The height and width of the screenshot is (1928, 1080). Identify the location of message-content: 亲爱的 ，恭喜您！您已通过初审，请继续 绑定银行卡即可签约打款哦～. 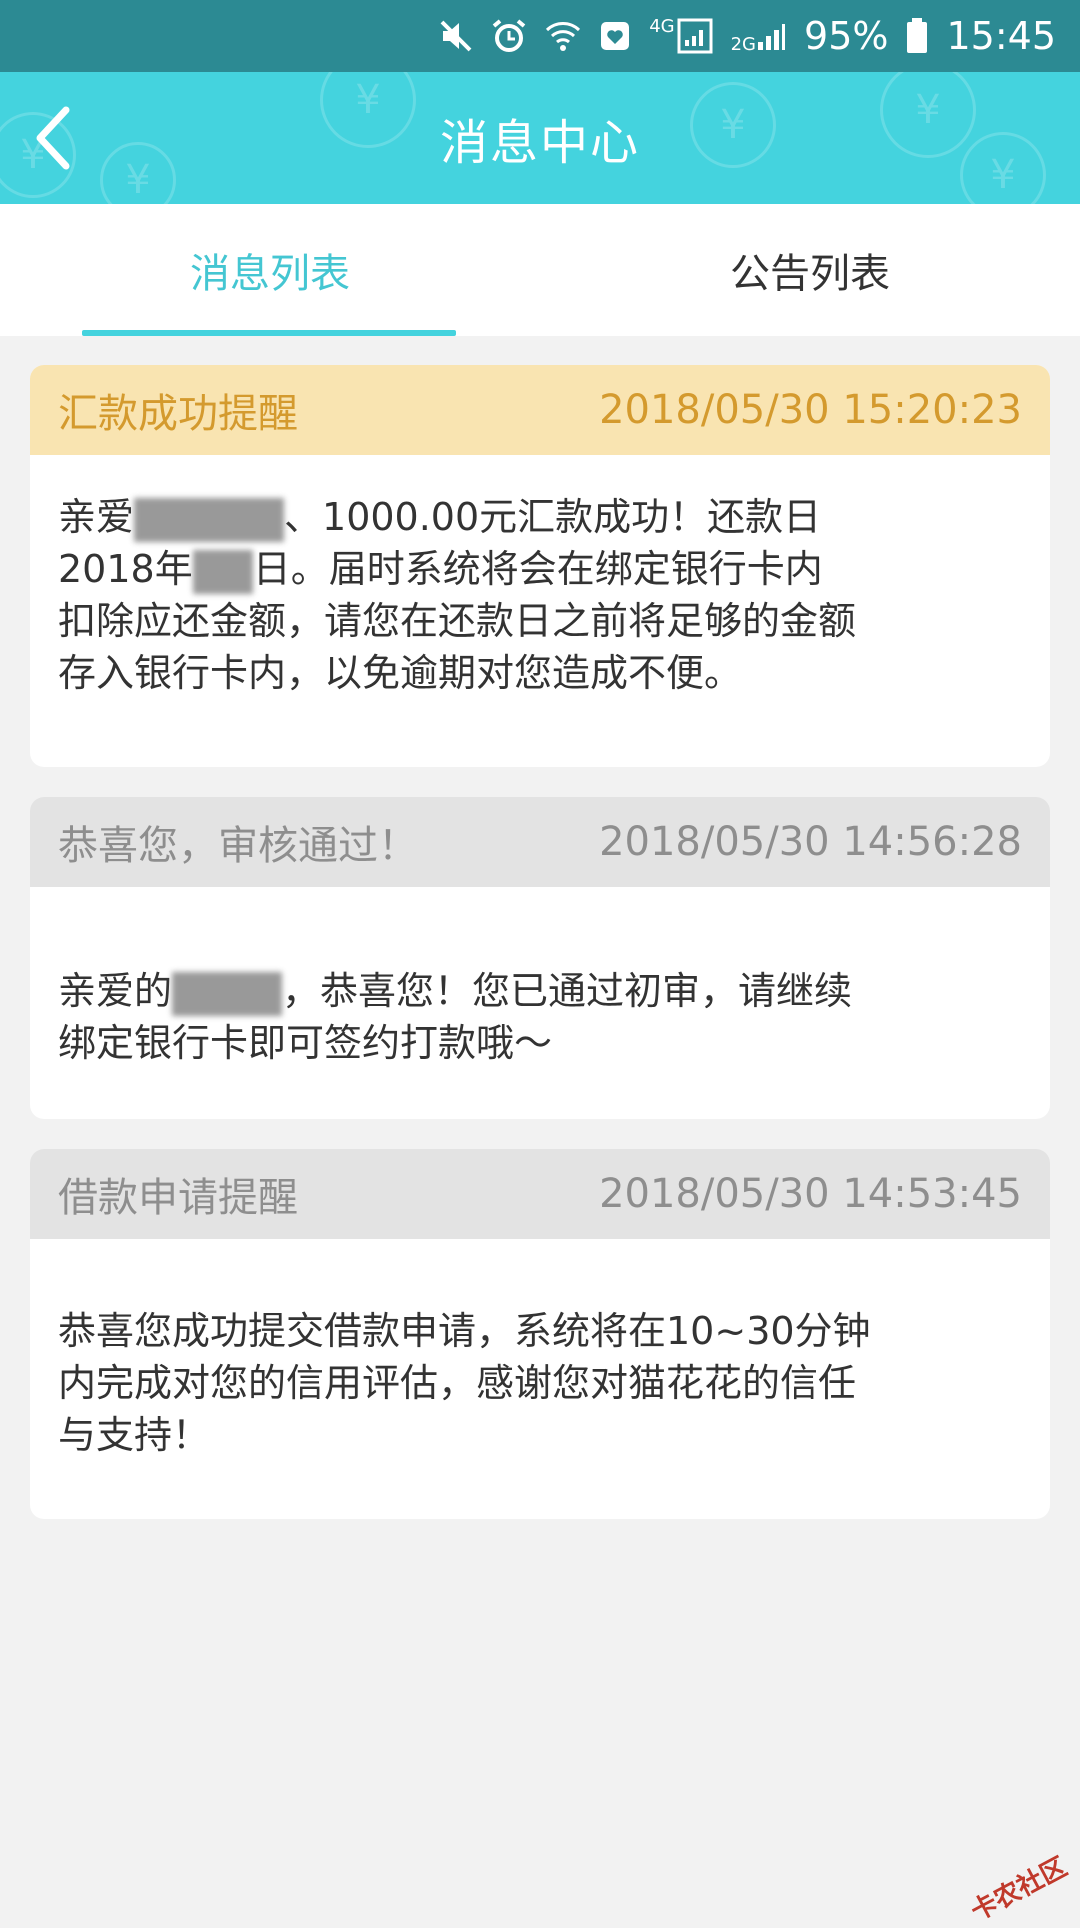
(540, 1003).